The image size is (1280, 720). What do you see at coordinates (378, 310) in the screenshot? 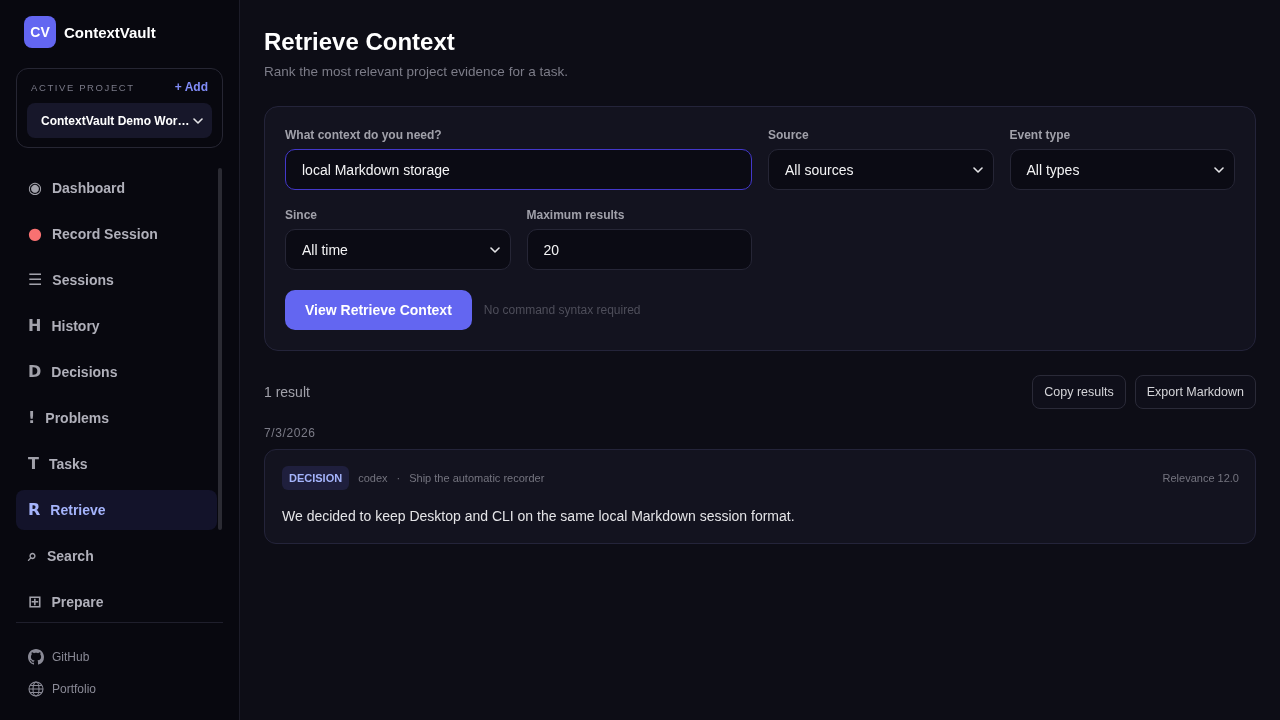
I see `submit-button: View Retrieve Context` at bounding box center [378, 310].